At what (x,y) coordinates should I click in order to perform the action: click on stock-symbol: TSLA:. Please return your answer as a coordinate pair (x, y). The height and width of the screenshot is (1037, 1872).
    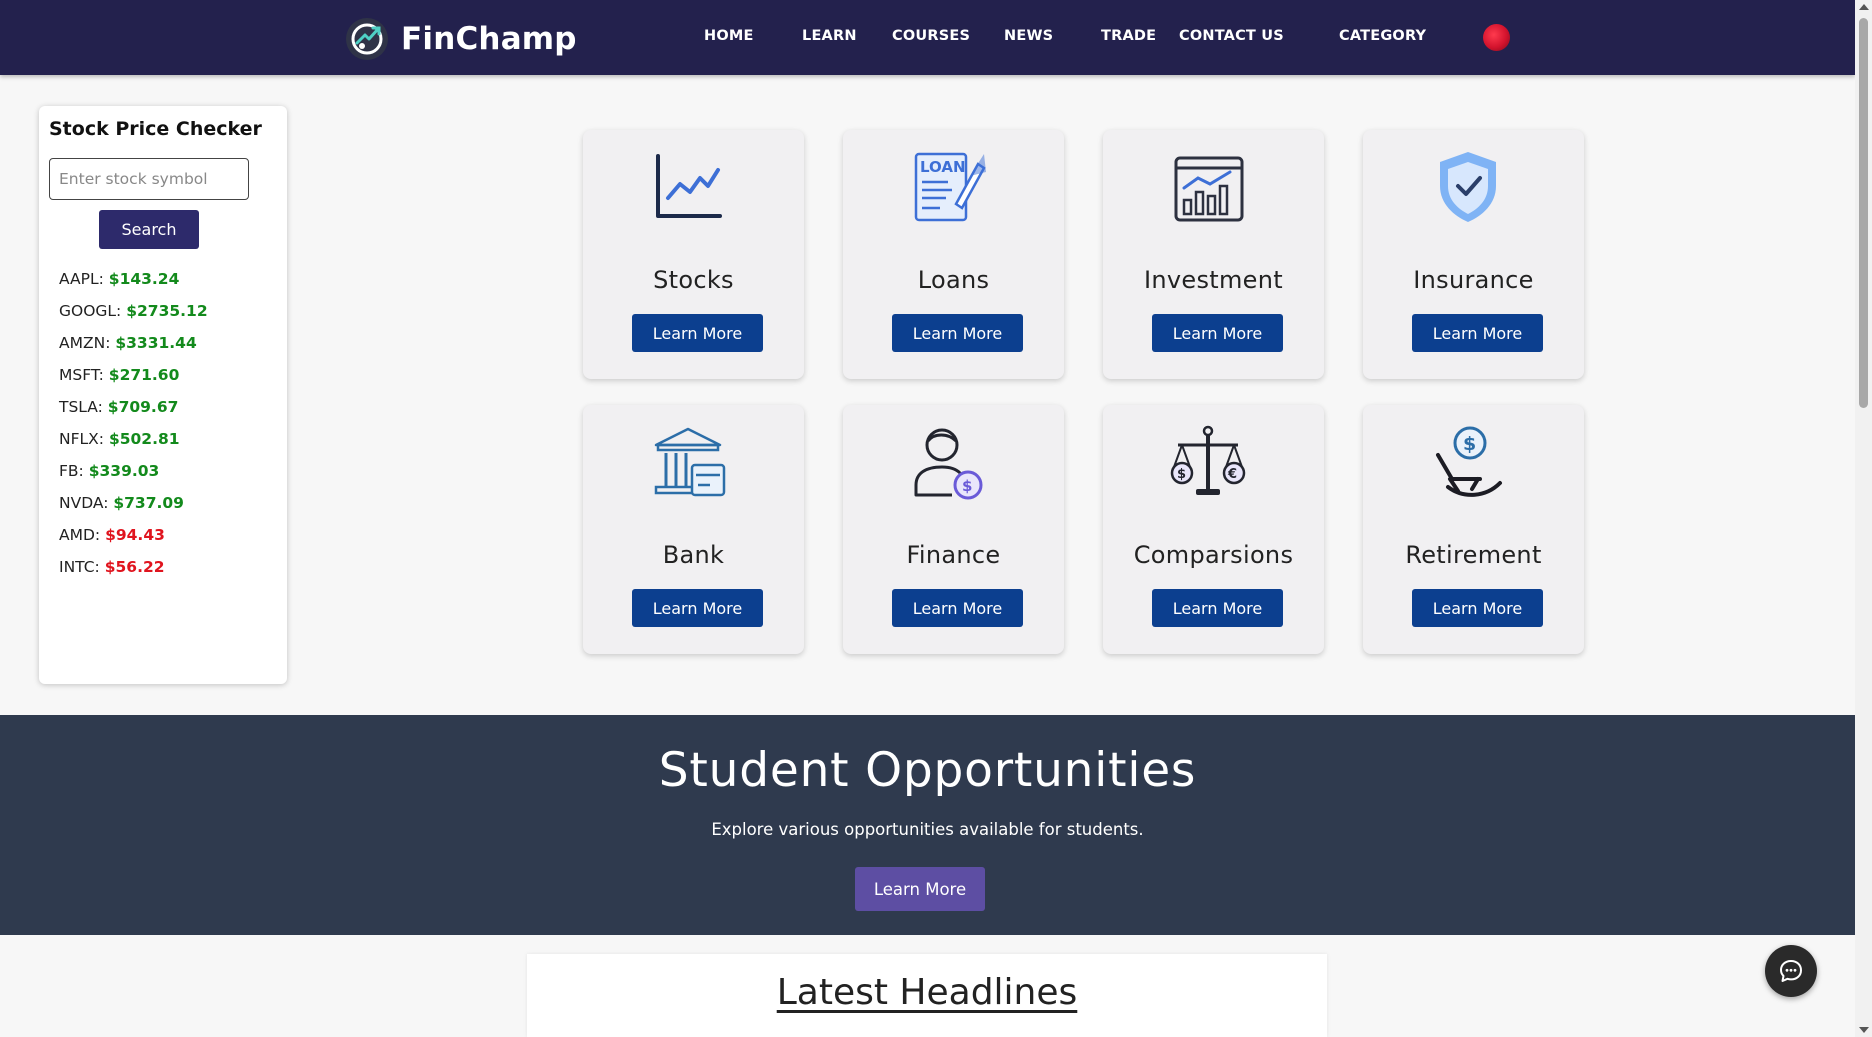
    Looking at the image, I should click on (81, 407).